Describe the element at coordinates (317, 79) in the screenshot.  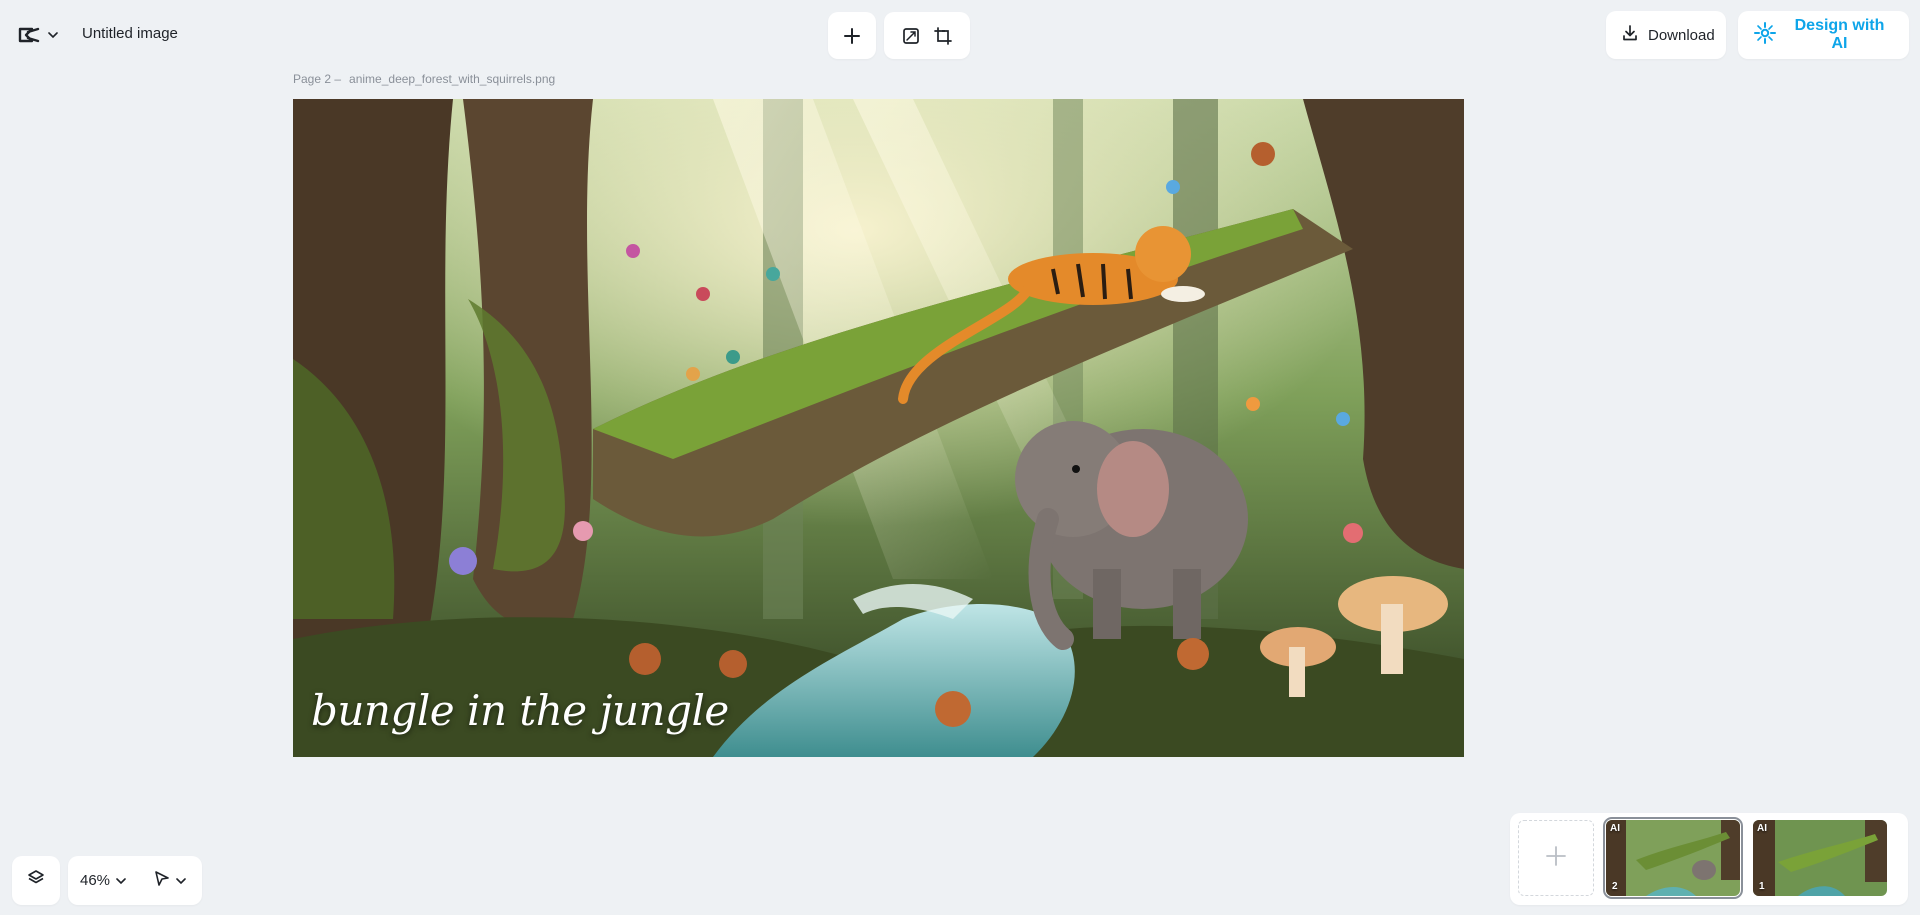
I see `page-number-label: Page 2 –` at that location.